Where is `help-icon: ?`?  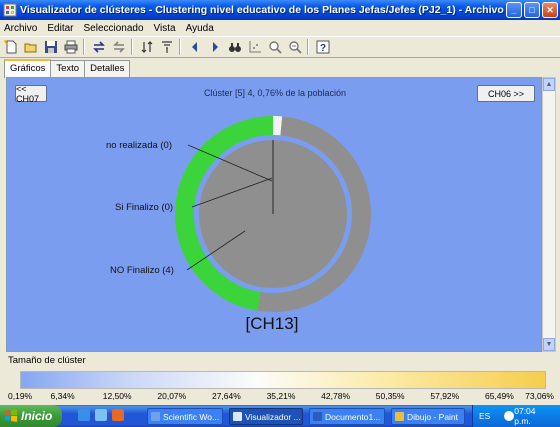 help-icon: ? is located at coordinates (323, 47).